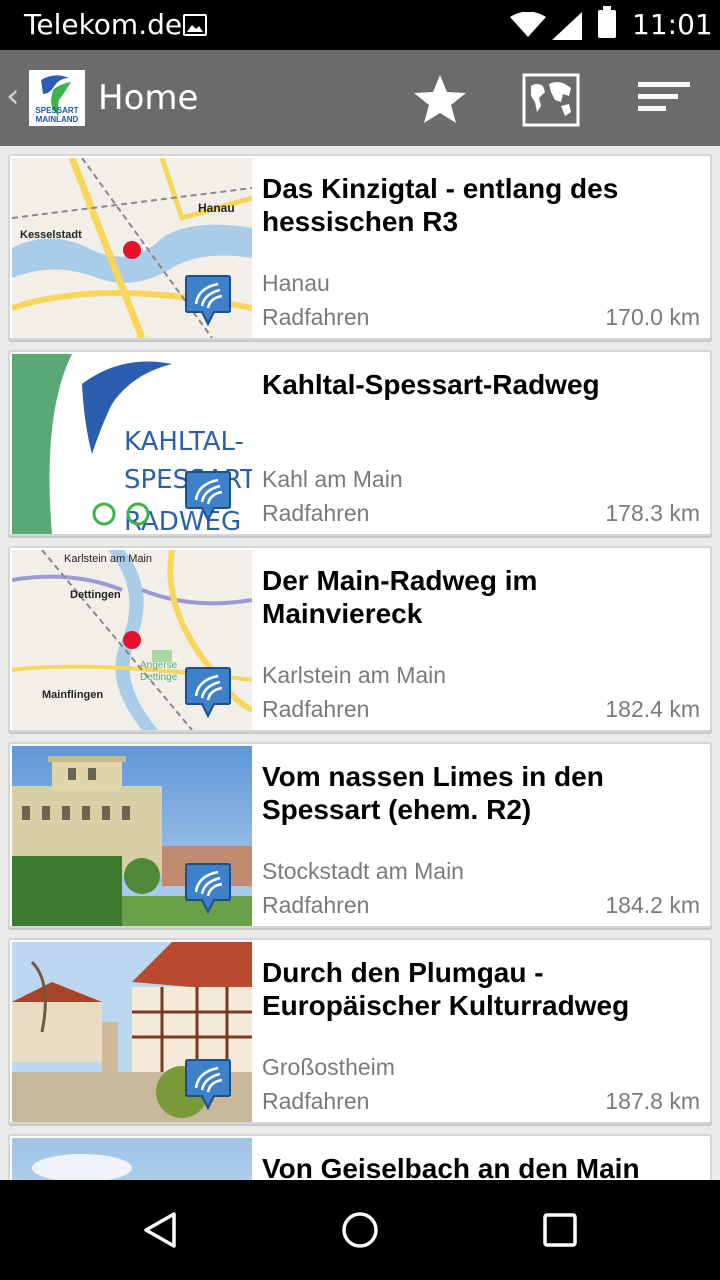 This screenshot has height=1280, width=720. I want to click on tour-title: Kahltal-Spessart-Radweg, so click(431, 384).